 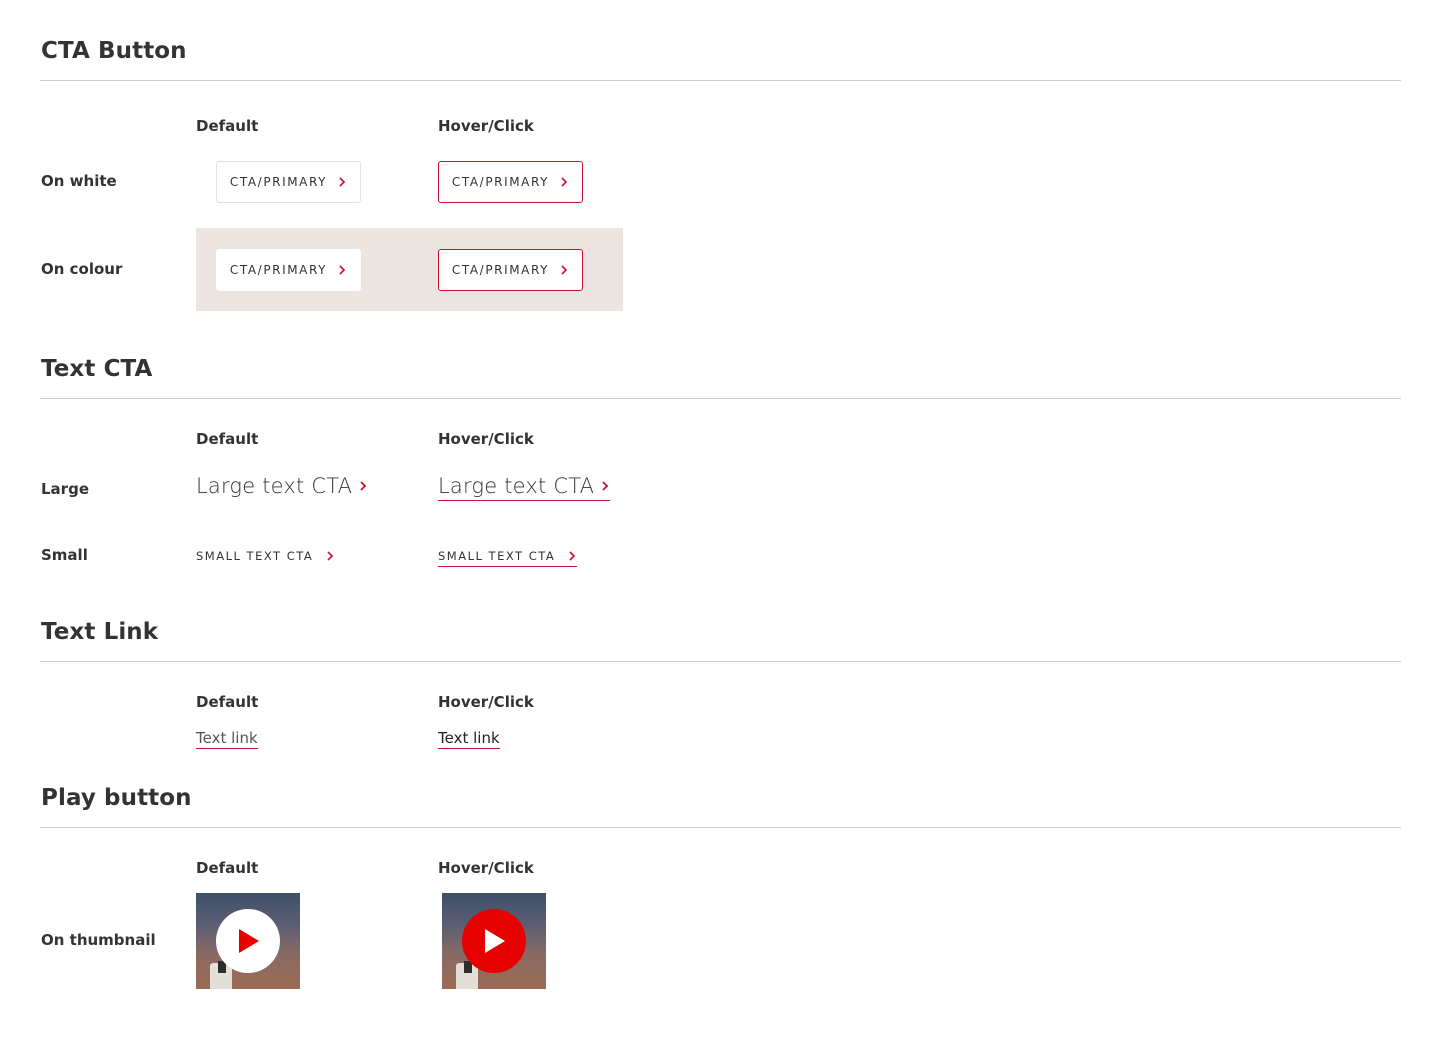 I want to click on video-thumbnail-hover, so click(x=494, y=941).